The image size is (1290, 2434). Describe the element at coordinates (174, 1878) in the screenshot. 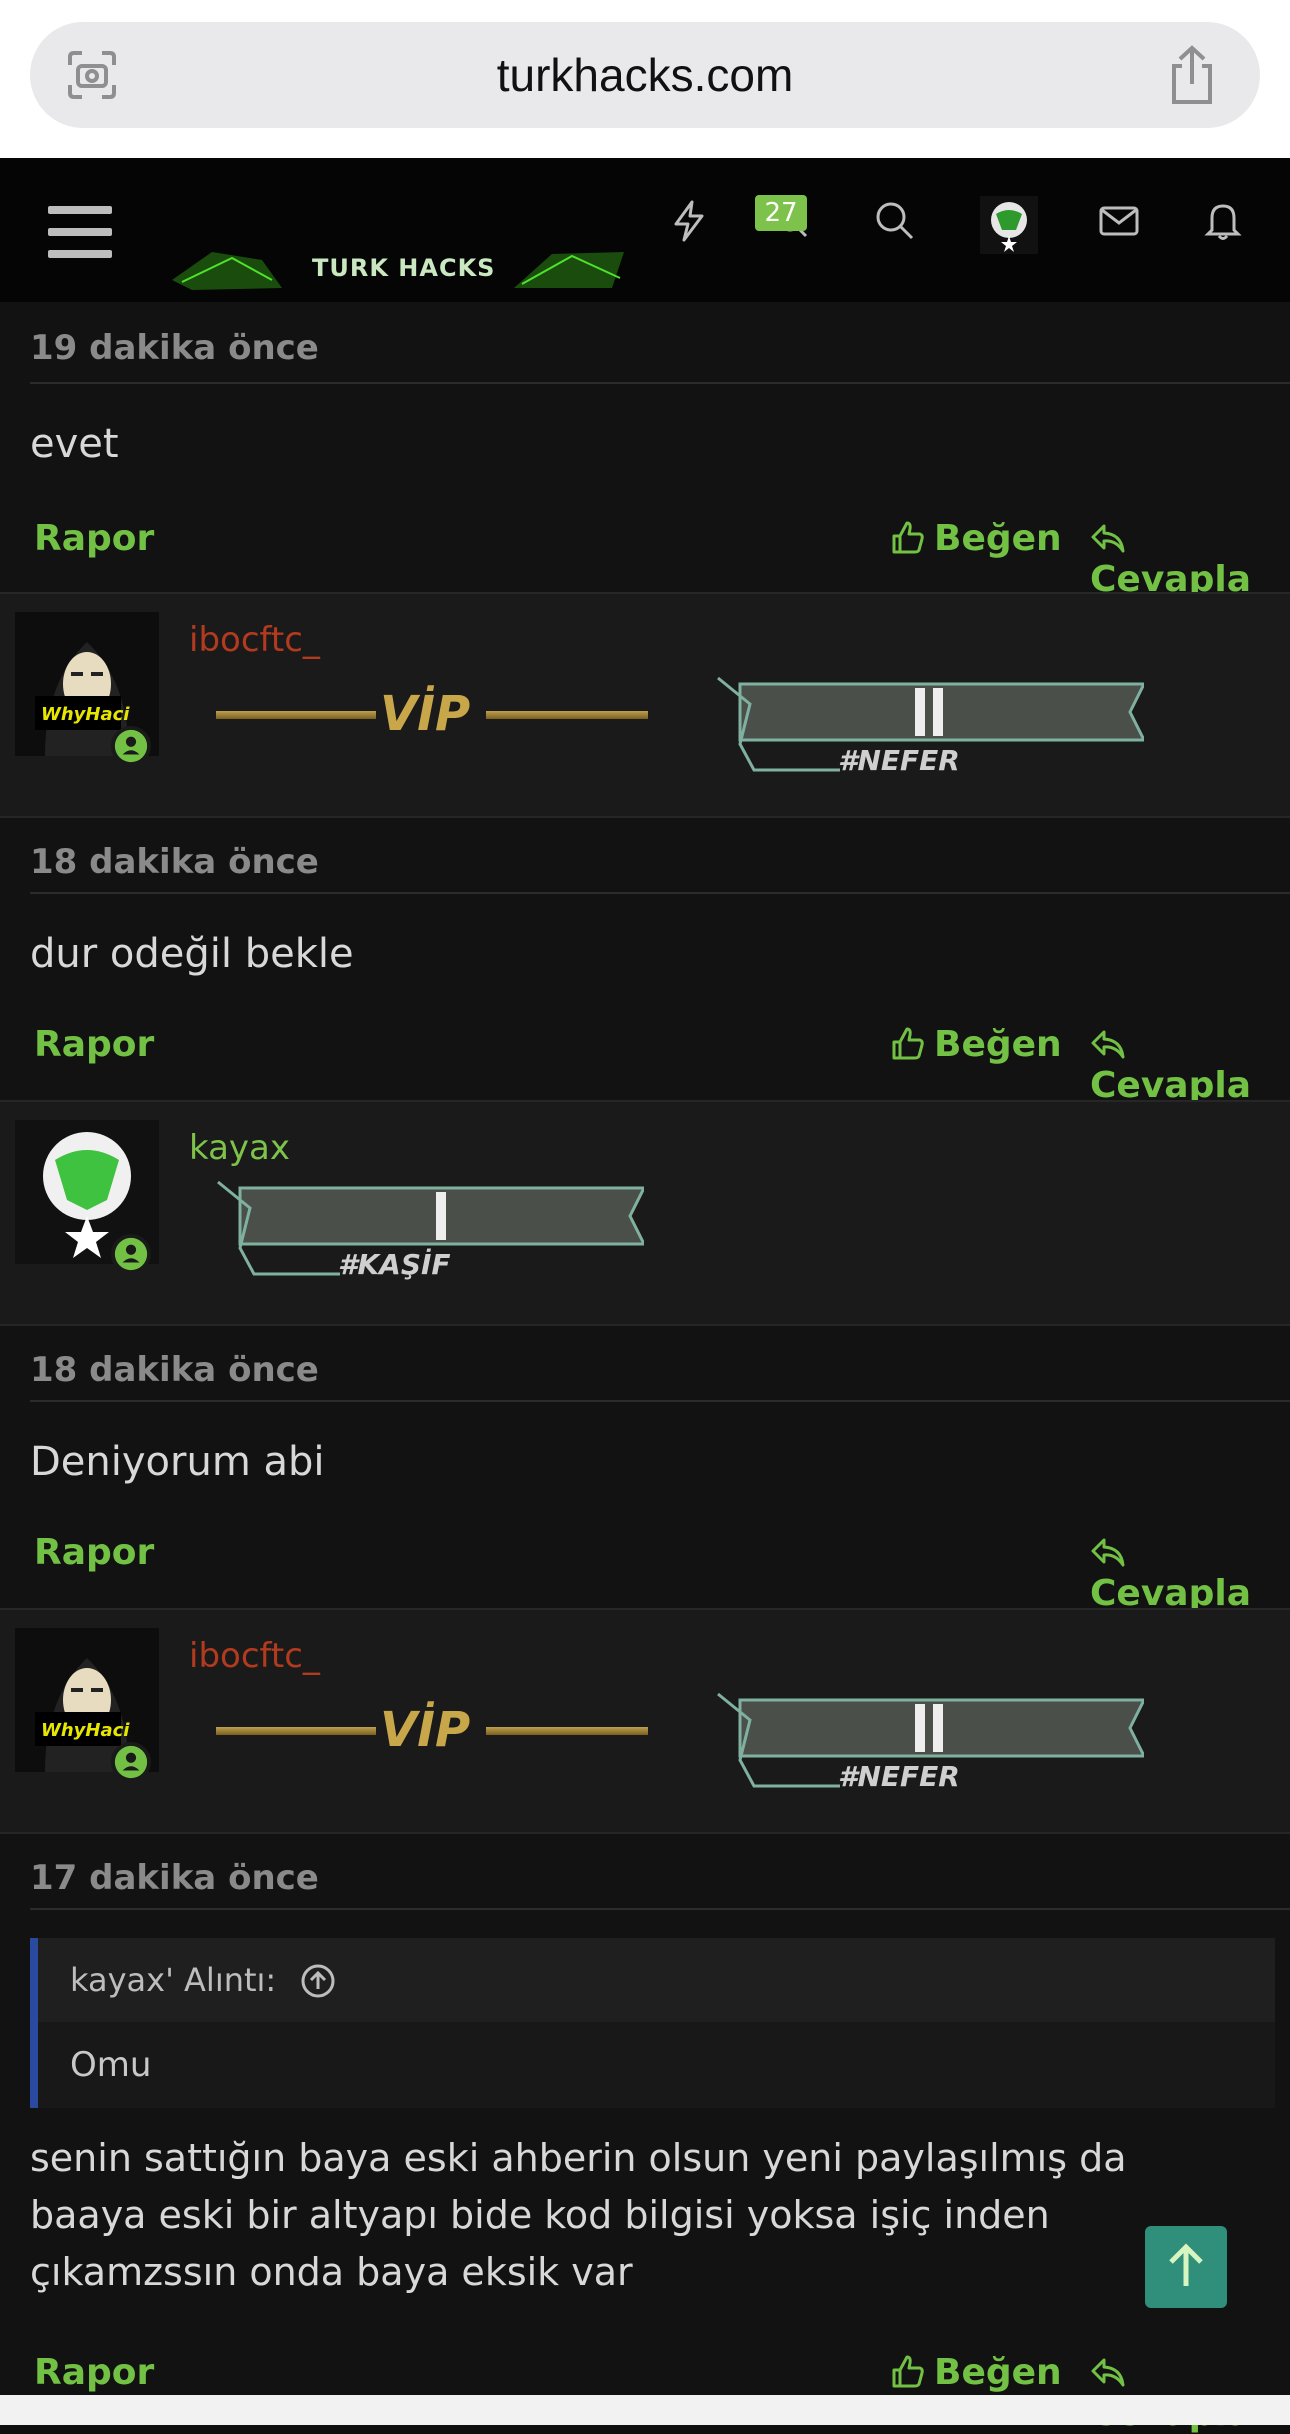

I see `post-time: 17 dakika önce` at that location.